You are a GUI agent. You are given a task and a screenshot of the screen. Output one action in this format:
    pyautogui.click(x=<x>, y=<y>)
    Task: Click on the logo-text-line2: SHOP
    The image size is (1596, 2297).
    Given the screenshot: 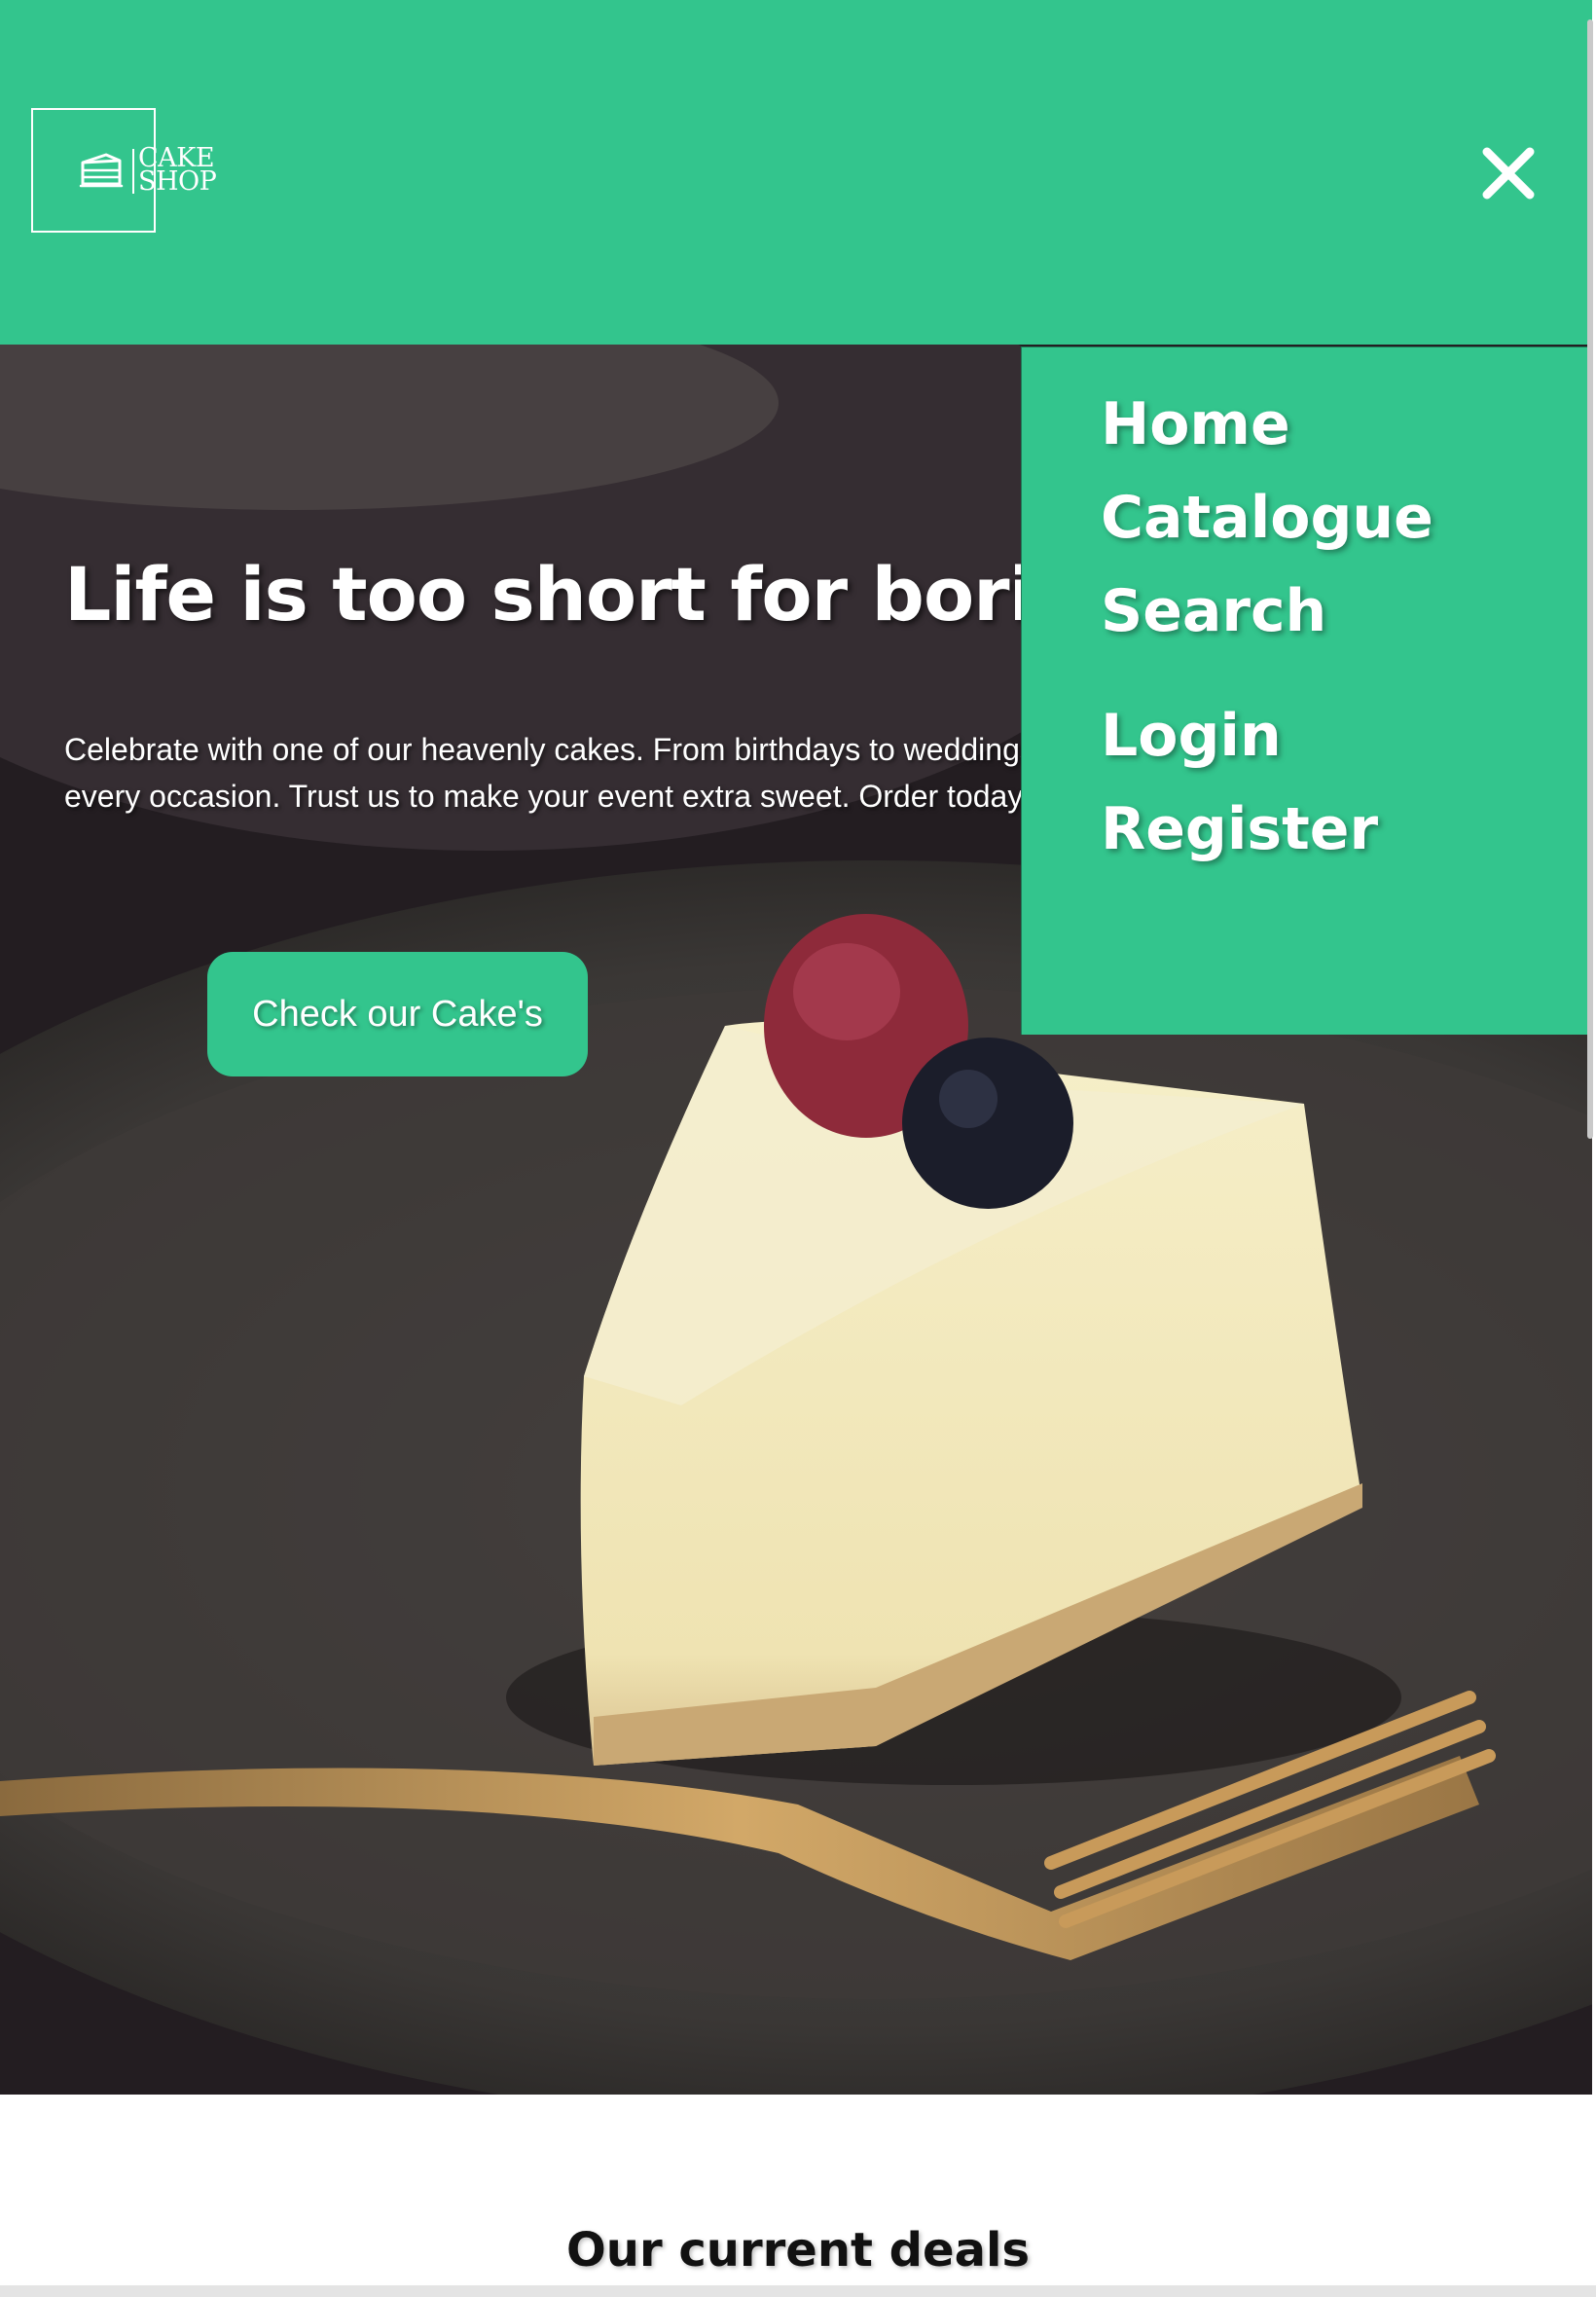 What is the action you would take?
    pyautogui.click(x=177, y=181)
    